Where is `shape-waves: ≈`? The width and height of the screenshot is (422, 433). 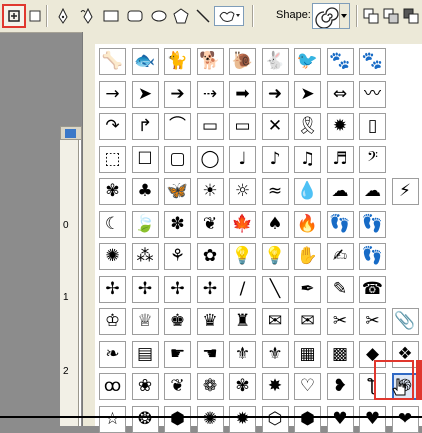
shape-waves: ≈ is located at coordinates (275, 191).